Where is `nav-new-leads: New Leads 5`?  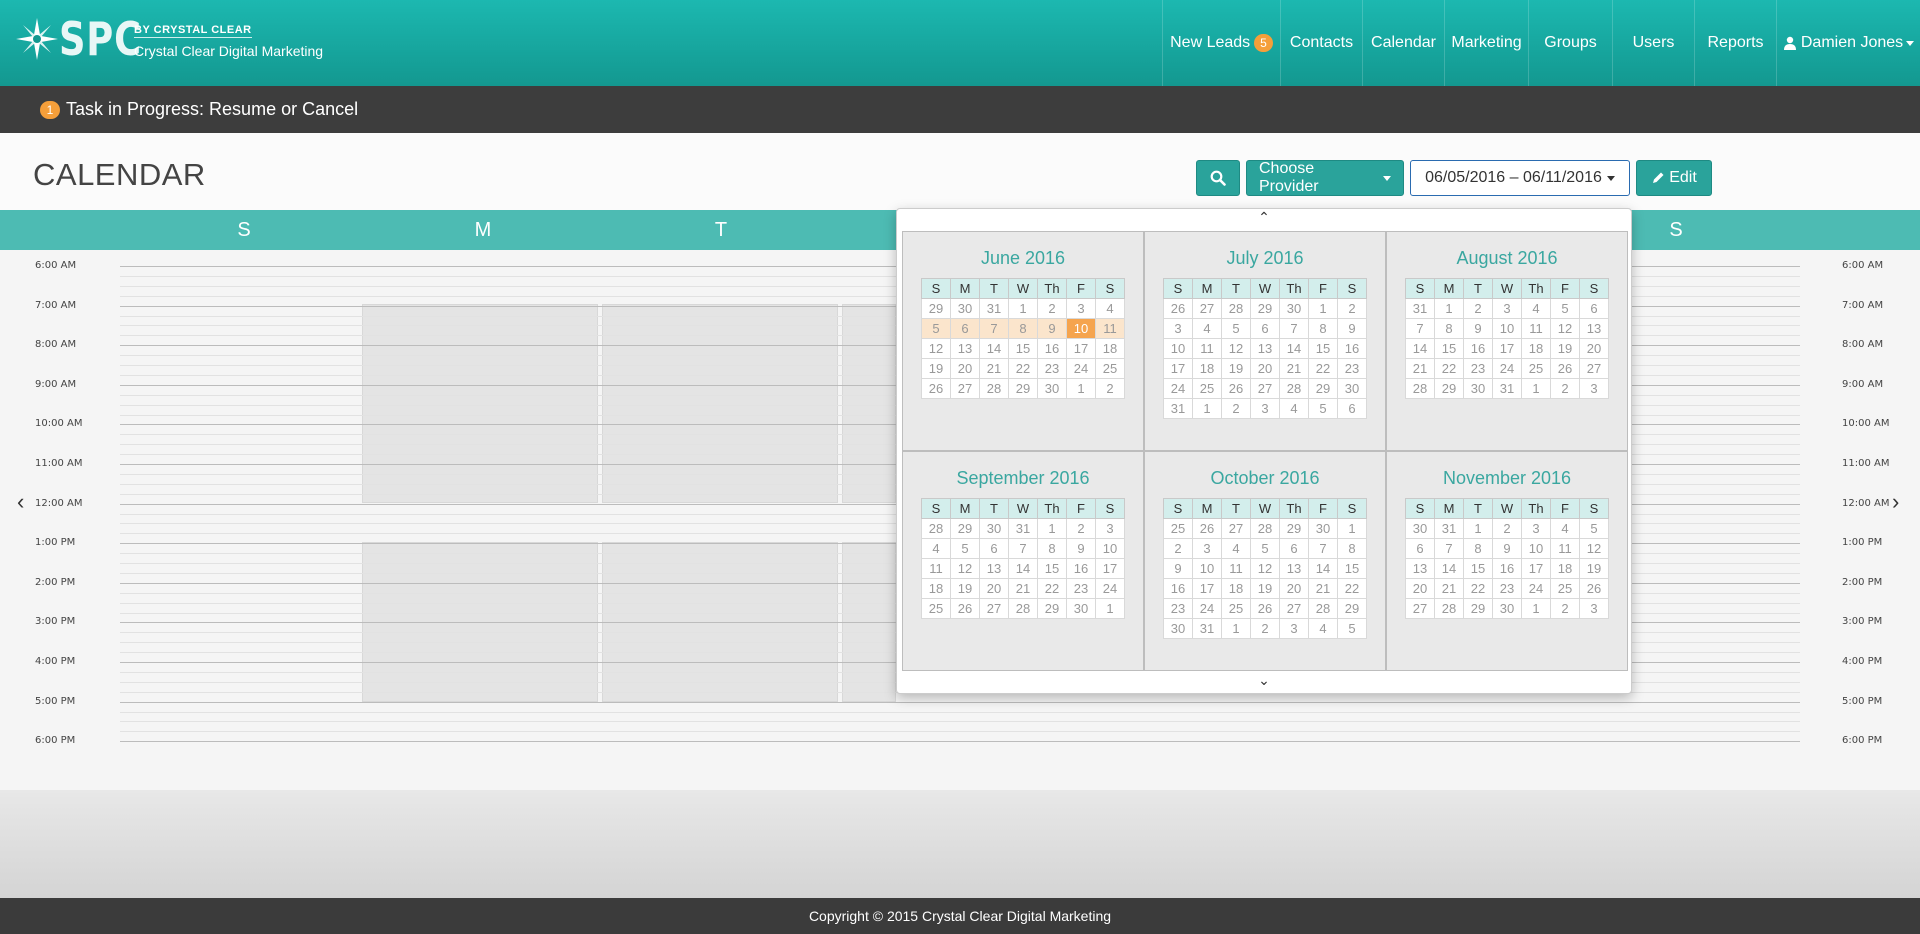 nav-new-leads: New Leads 5 is located at coordinates (1221, 43).